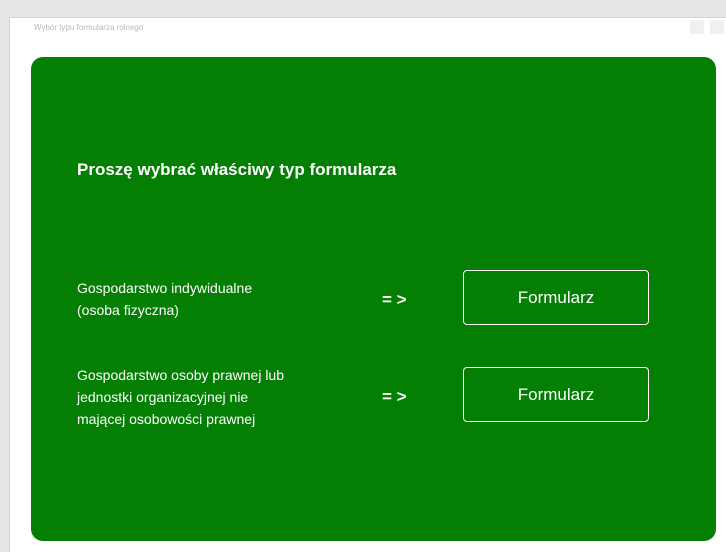  I want to click on arrow-legal-entity: = >, so click(394, 396).